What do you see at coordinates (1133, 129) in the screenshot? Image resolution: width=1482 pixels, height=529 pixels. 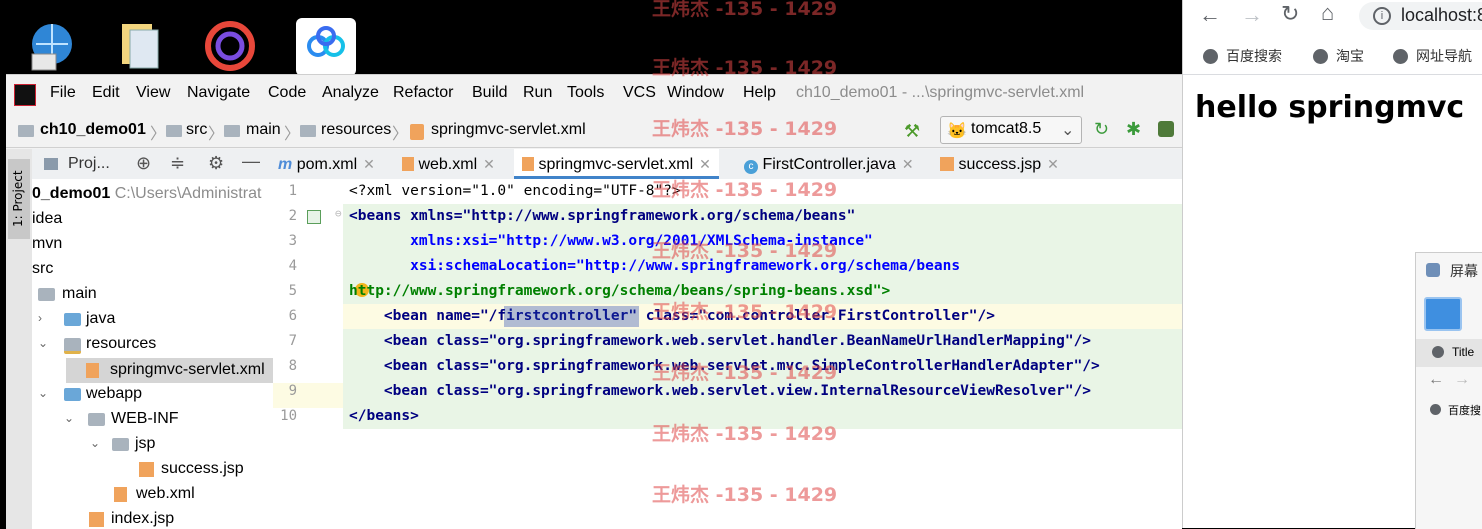 I see `debug-bug-icon: ✱` at bounding box center [1133, 129].